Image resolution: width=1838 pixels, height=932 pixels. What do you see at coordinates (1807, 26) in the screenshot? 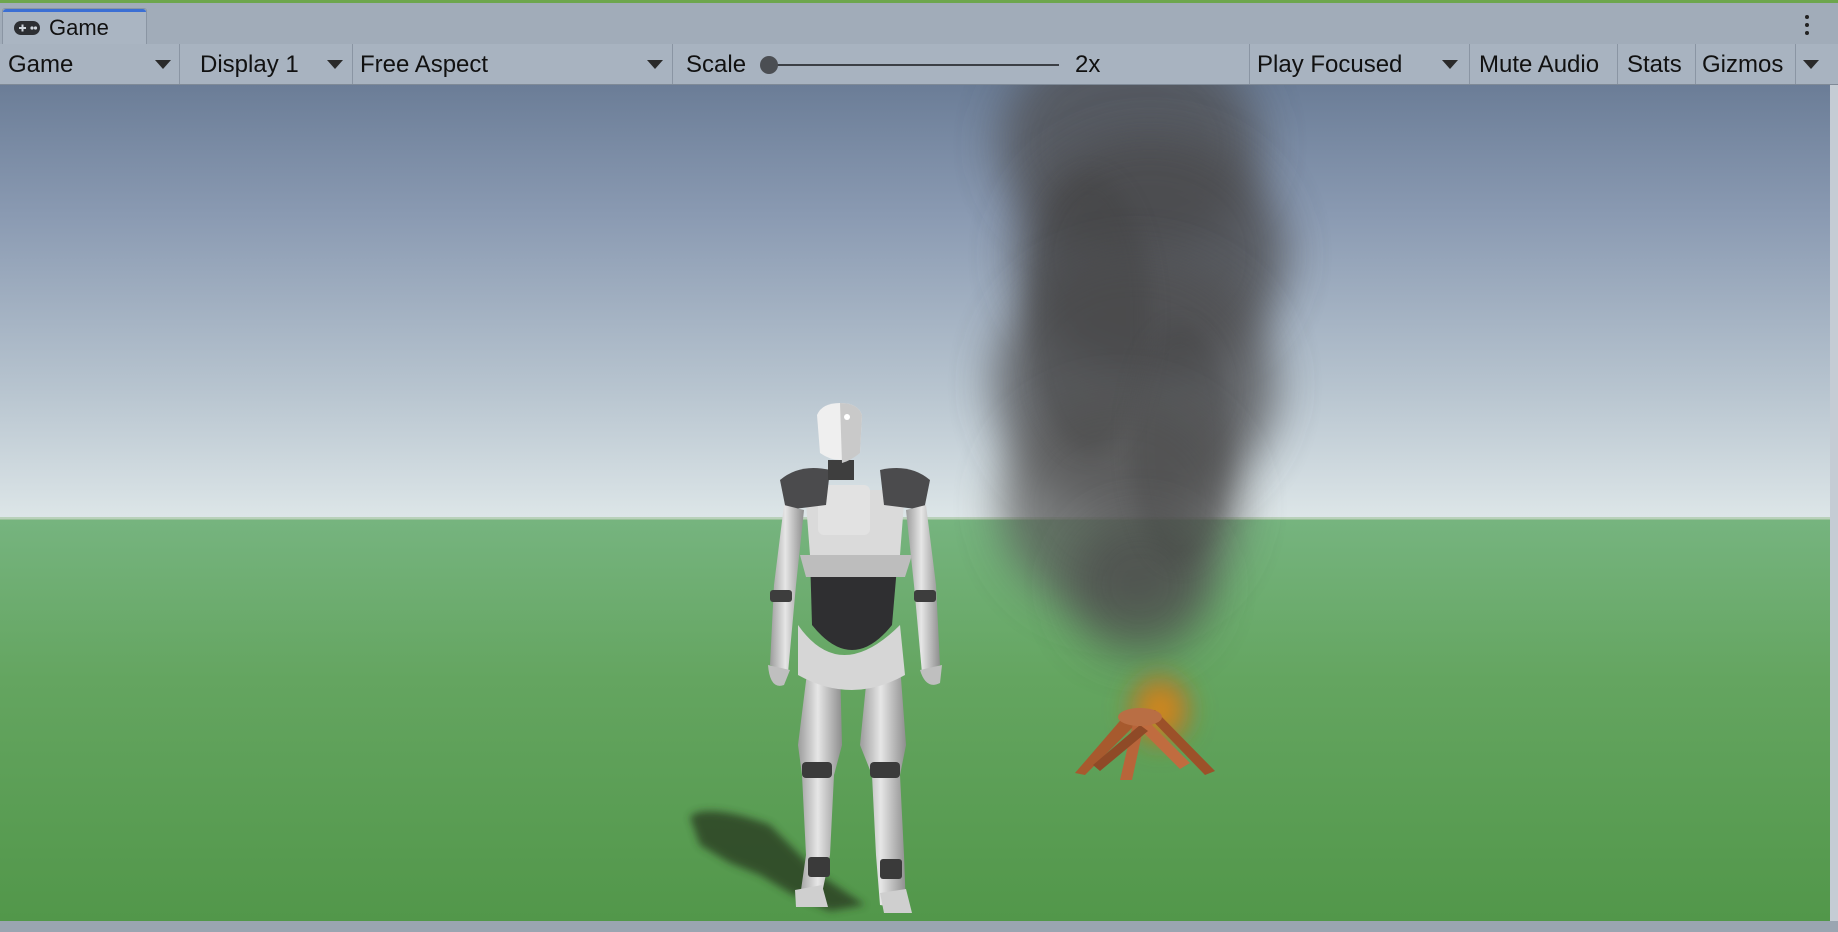
I see `kebab-menu-icon` at bounding box center [1807, 26].